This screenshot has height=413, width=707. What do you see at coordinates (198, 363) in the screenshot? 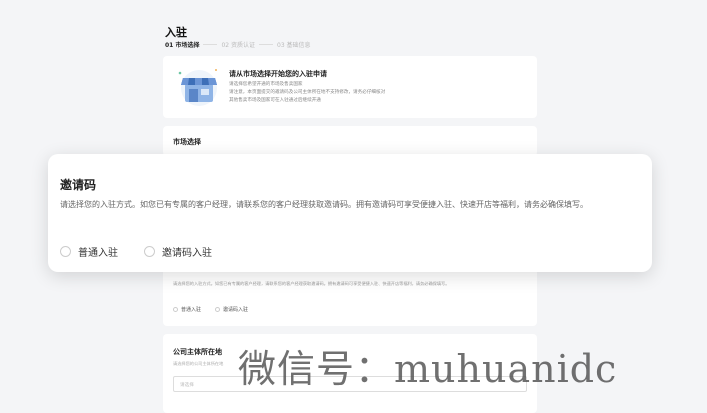
I see `company-location-hint: 请选择您的公司主体所在地` at bounding box center [198, 363].